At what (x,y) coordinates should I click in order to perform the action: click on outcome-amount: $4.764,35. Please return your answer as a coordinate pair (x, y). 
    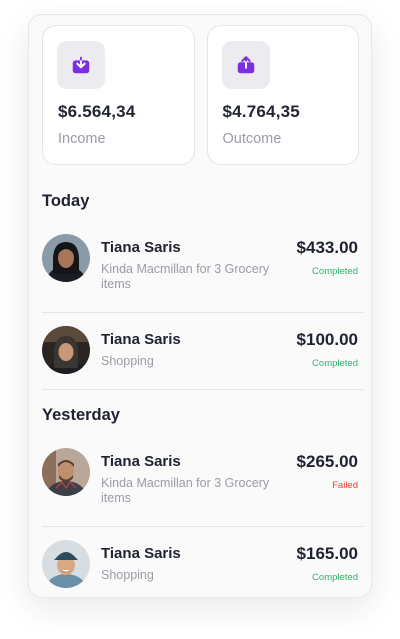
    Looking at the image, I should click on (261, 111).